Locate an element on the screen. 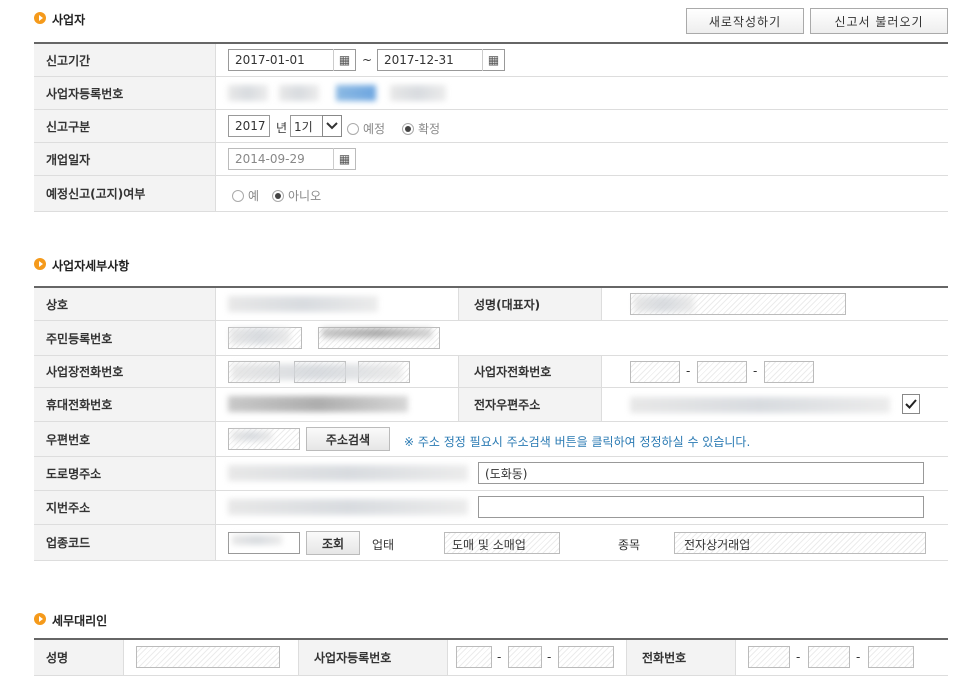 The width and height of the screenshot is (966, 682). label-period: 신고기간 is located at coordinates (125, 60).